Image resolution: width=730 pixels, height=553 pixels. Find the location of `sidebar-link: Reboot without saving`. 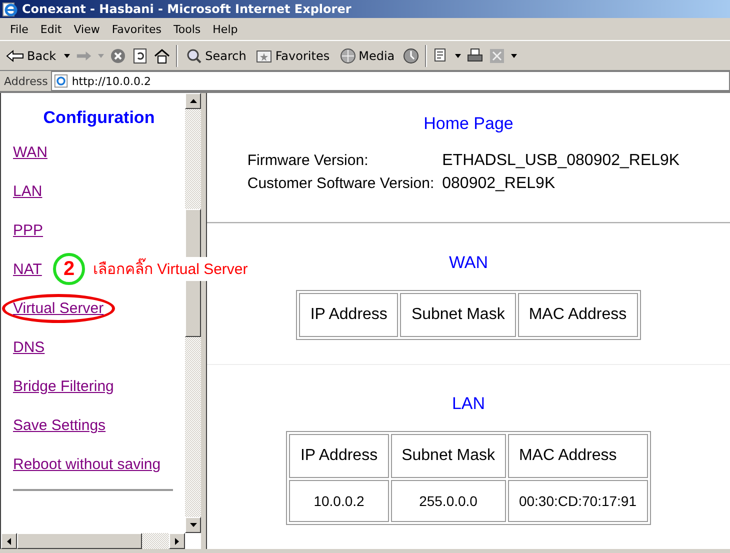

sidebar-link: Reboot without saving is located at coordinates (87, 464).